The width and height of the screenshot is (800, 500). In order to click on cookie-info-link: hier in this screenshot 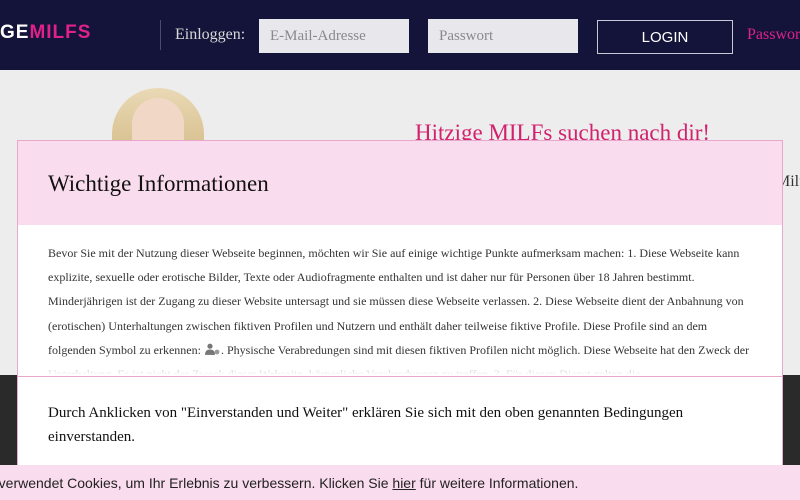, I will do `click(403, 483)`.